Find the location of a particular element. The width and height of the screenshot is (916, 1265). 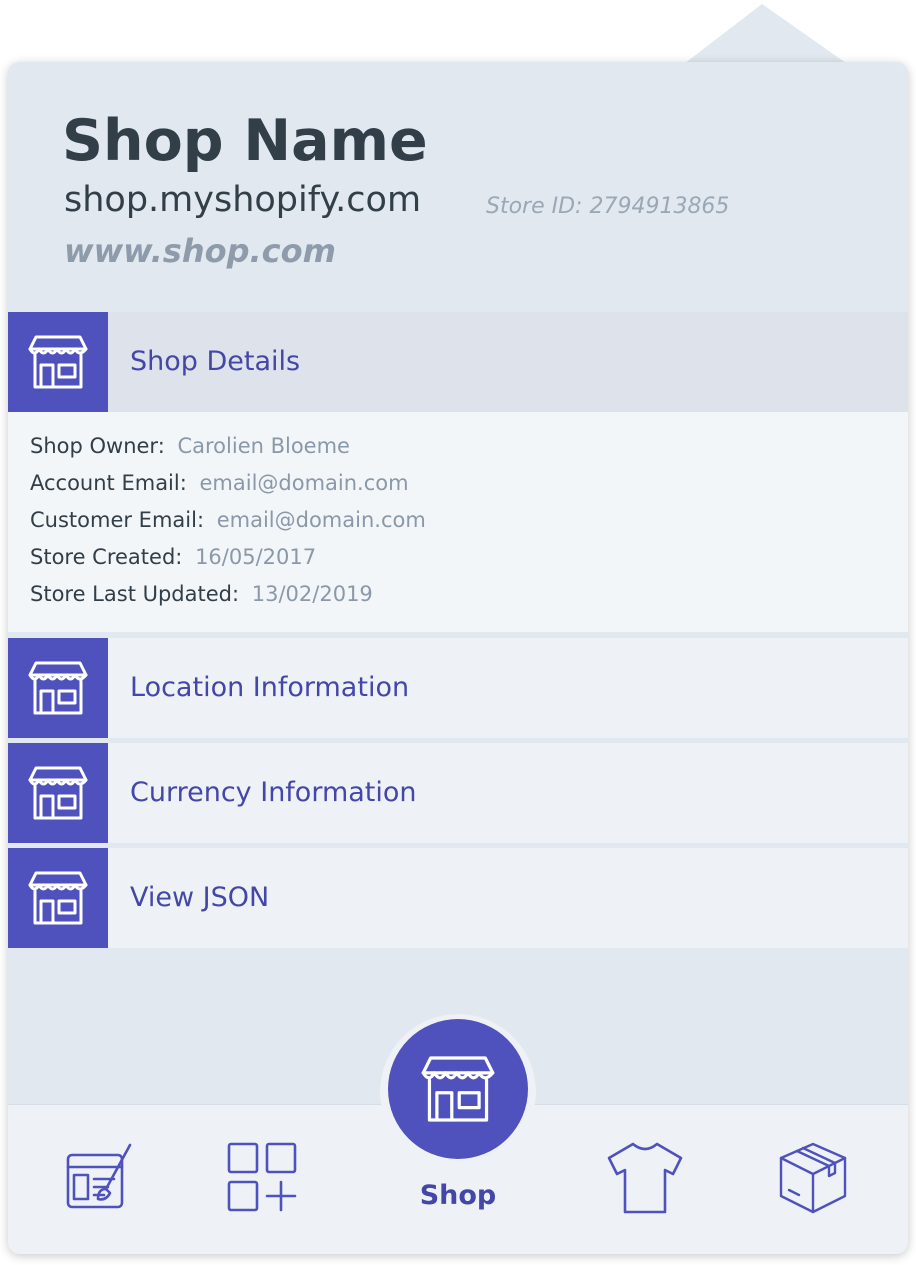

detail-row-store-created: Store Created: 16/05/2017 is located at coordinates (173, 557).